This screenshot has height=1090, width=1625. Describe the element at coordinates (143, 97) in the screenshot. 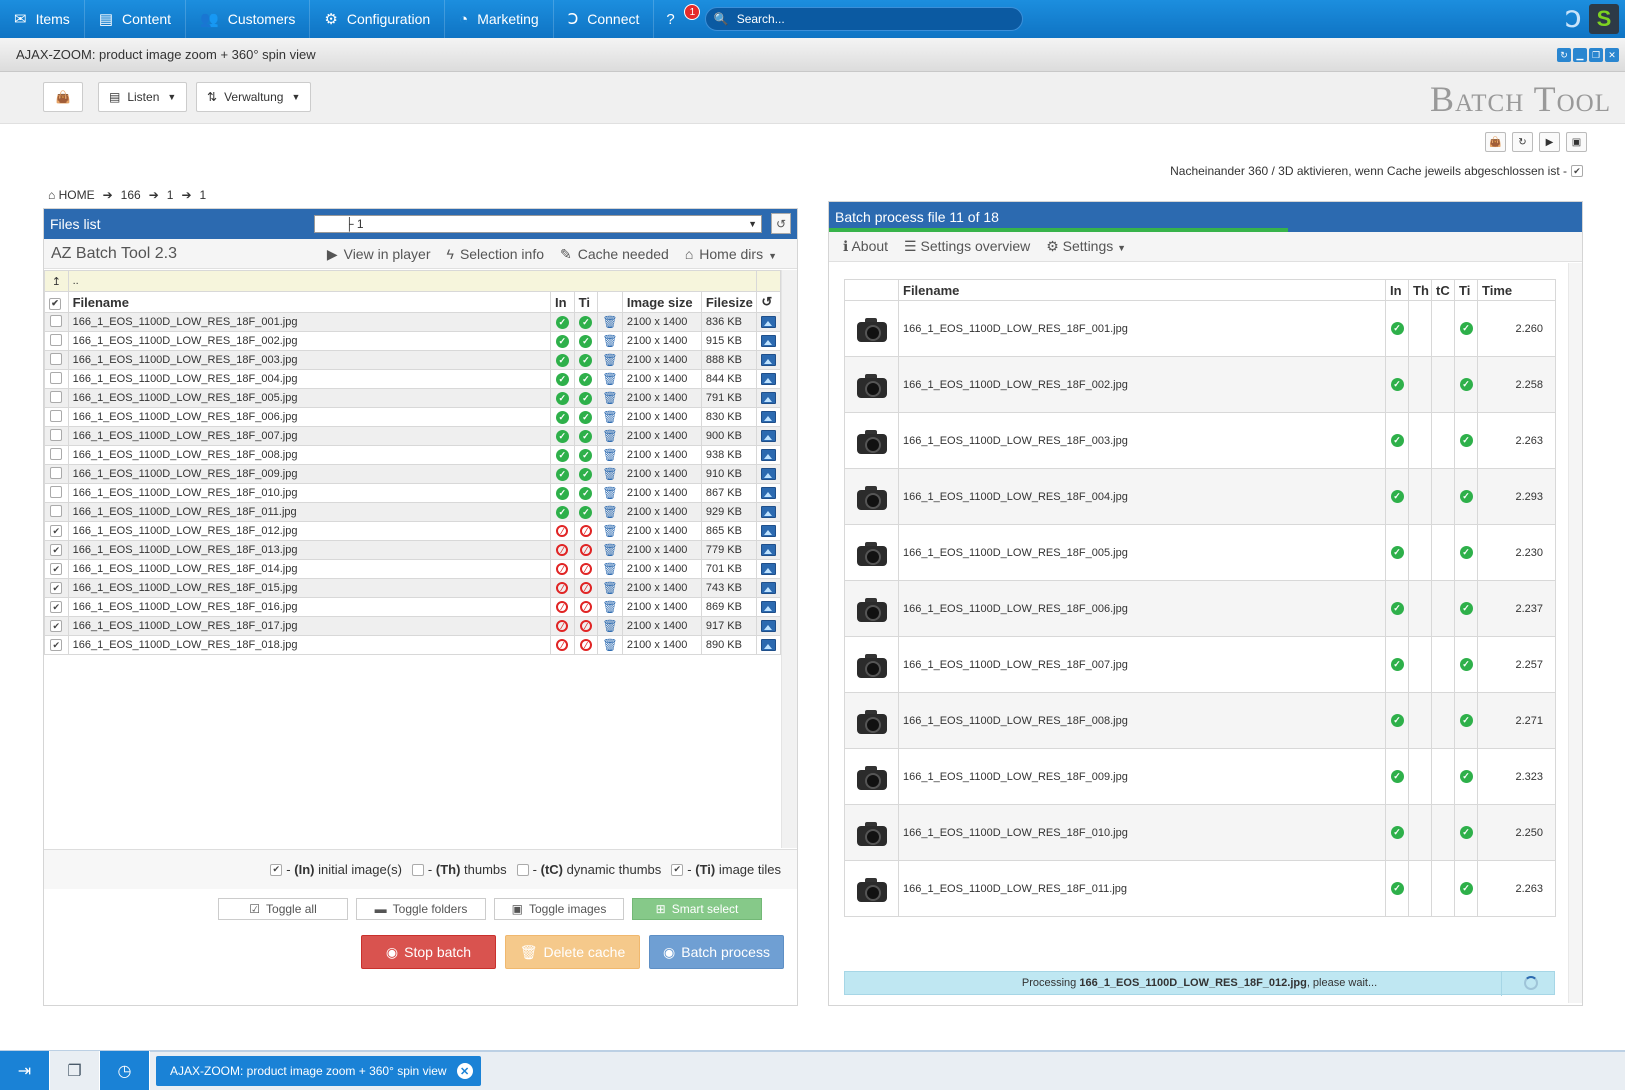

I see `listen-dropdown: ▤ Listen ▼` at that location.